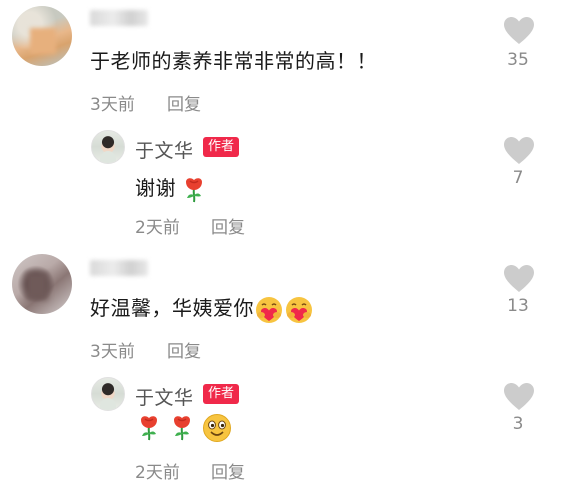  I want to click on like-count: 35, so click(518, 60).